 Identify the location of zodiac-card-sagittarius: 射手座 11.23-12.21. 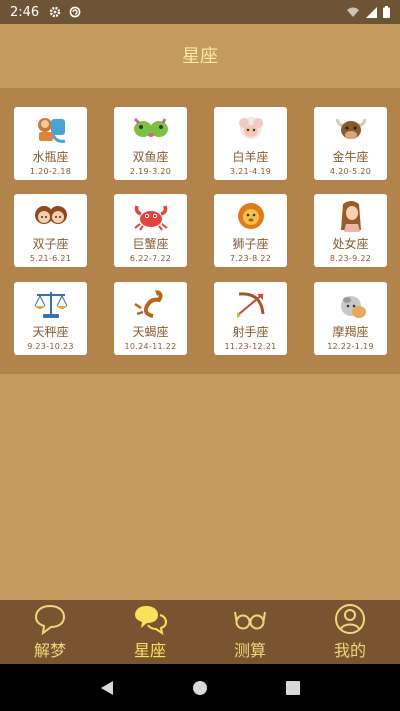
(250, 318).